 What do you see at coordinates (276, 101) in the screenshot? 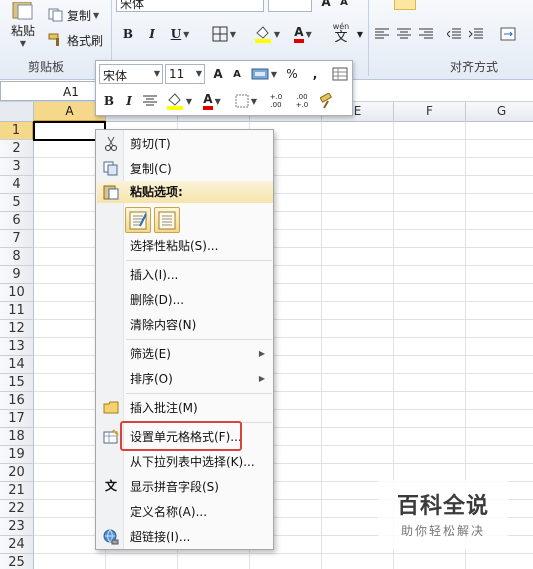
I see `mini-increase-decimal-button: +.0 .00` at bounding box center [276, 101].